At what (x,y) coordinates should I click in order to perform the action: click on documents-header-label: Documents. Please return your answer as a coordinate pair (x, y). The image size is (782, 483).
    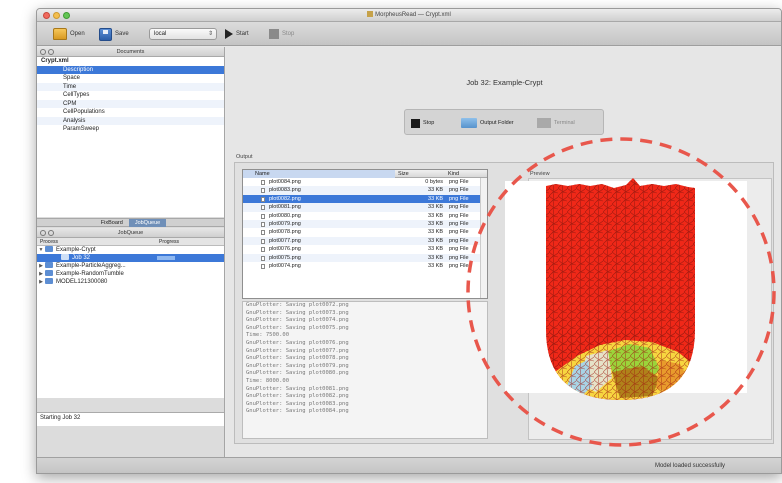
    Looking at the image, I should click on (130, 52).